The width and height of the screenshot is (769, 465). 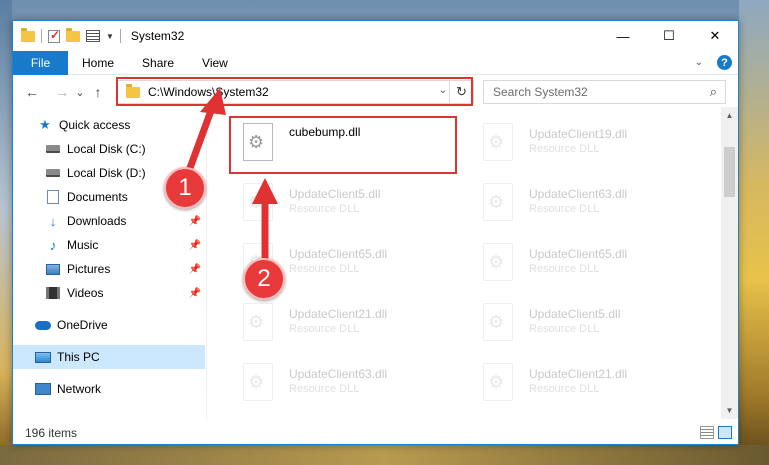 I want to click on arrow-1-line, so click(x=201, y=138).